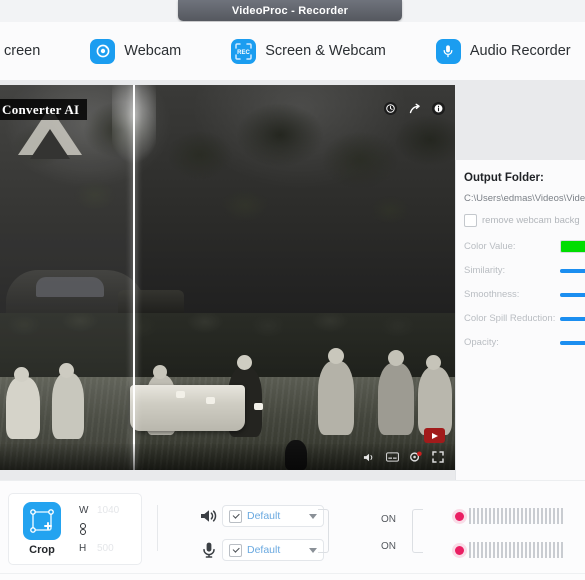 This screenshot has height=580, width=585. I want to click on opacity-slider, so click(572, 343).